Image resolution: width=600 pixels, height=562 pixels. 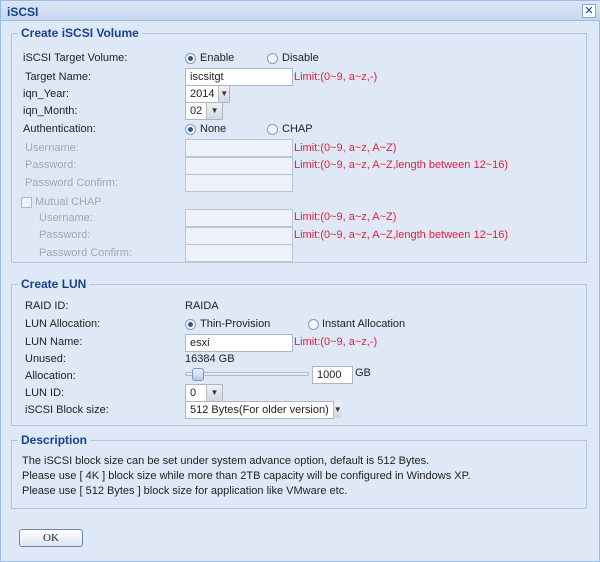 I want to click on lun-name-label: LUN Name:, so click(x=54, y=342).